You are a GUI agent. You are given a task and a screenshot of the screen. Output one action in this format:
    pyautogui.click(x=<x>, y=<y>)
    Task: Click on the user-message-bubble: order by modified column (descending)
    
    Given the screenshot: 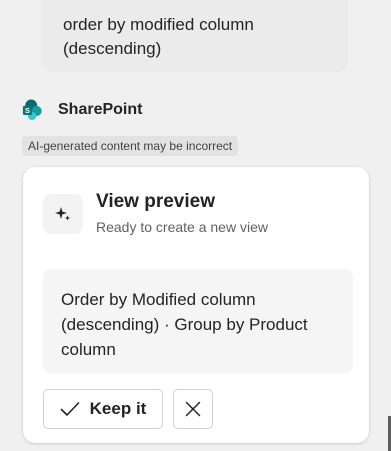 What is the action you would take?
    pyautogui.click(x=195, y=36)
    